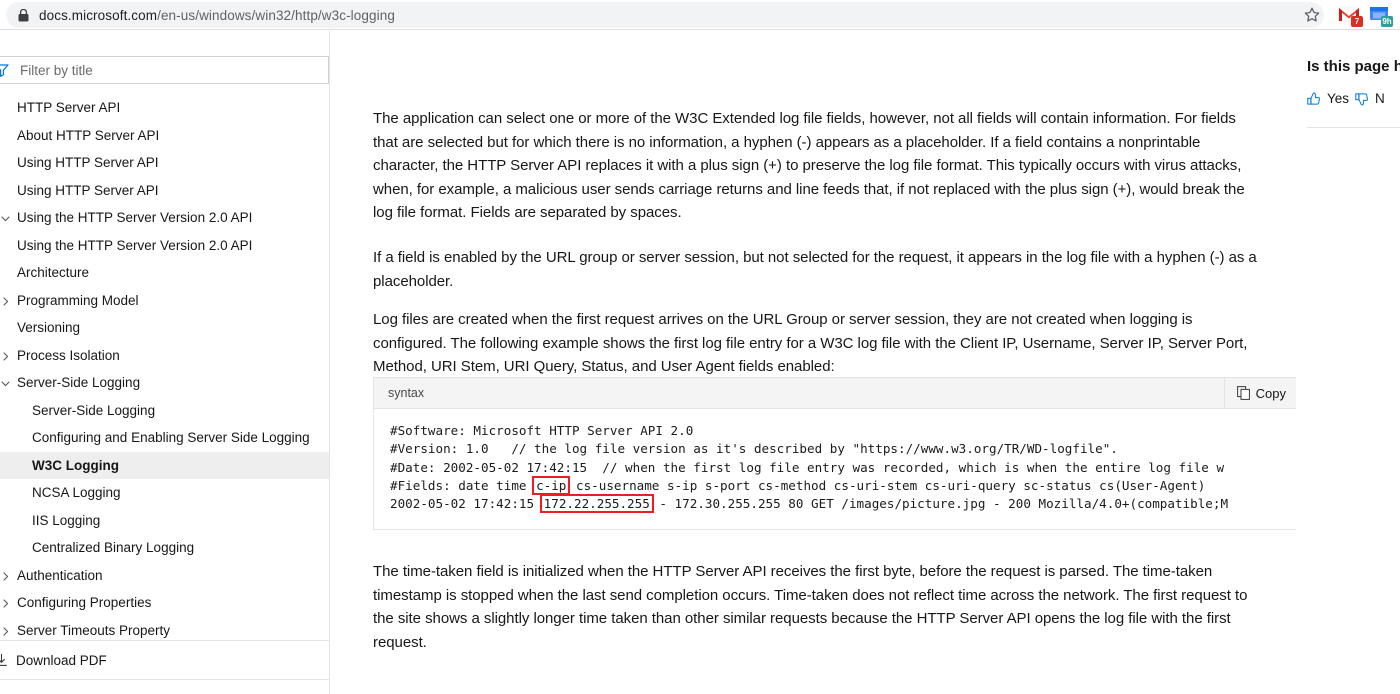  Describe the element at coordinates (75, 465) in the screenshot. I see `sidebar-item-label: W3C Logging` at that location.